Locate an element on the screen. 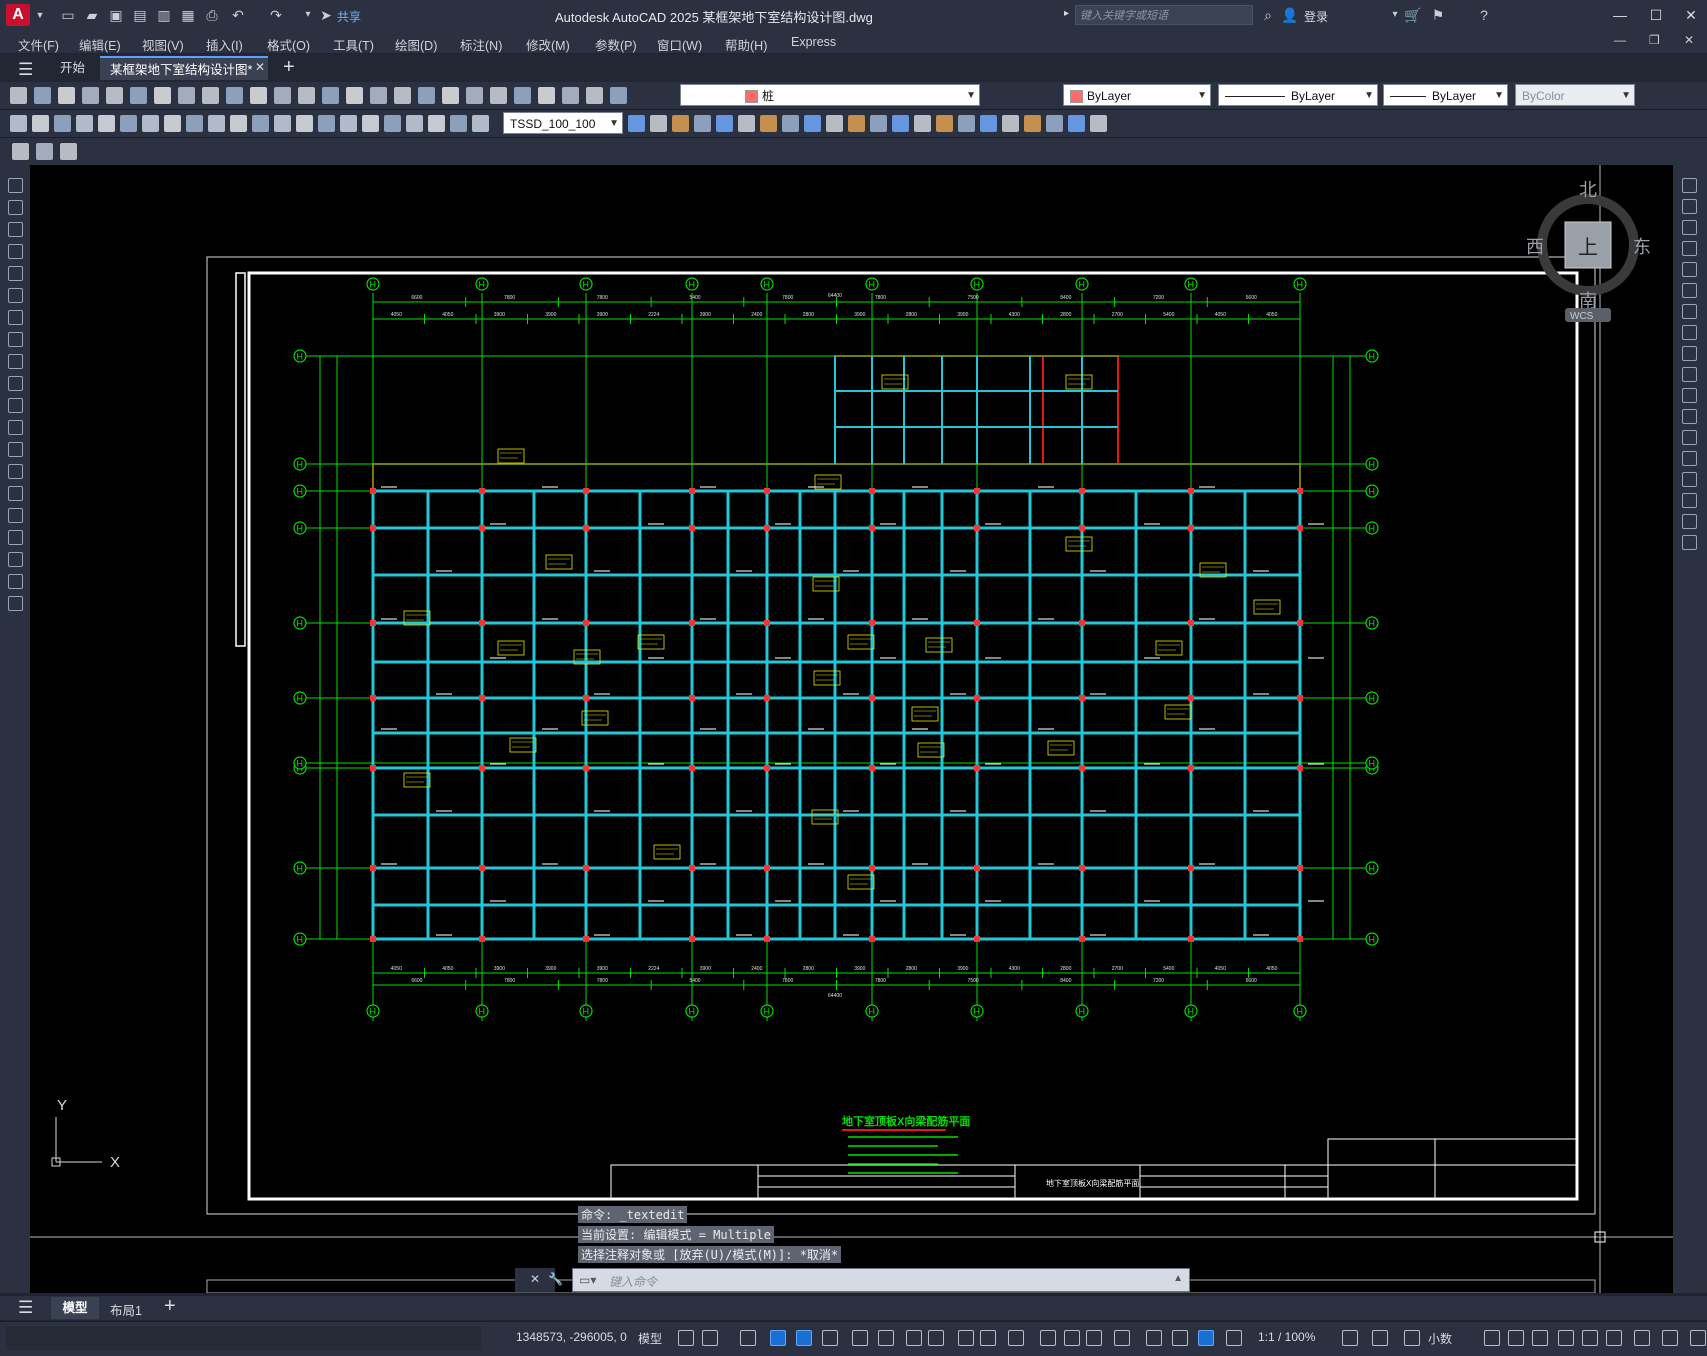  new-file-icon: ▭ is located at coordinates (68, 15).